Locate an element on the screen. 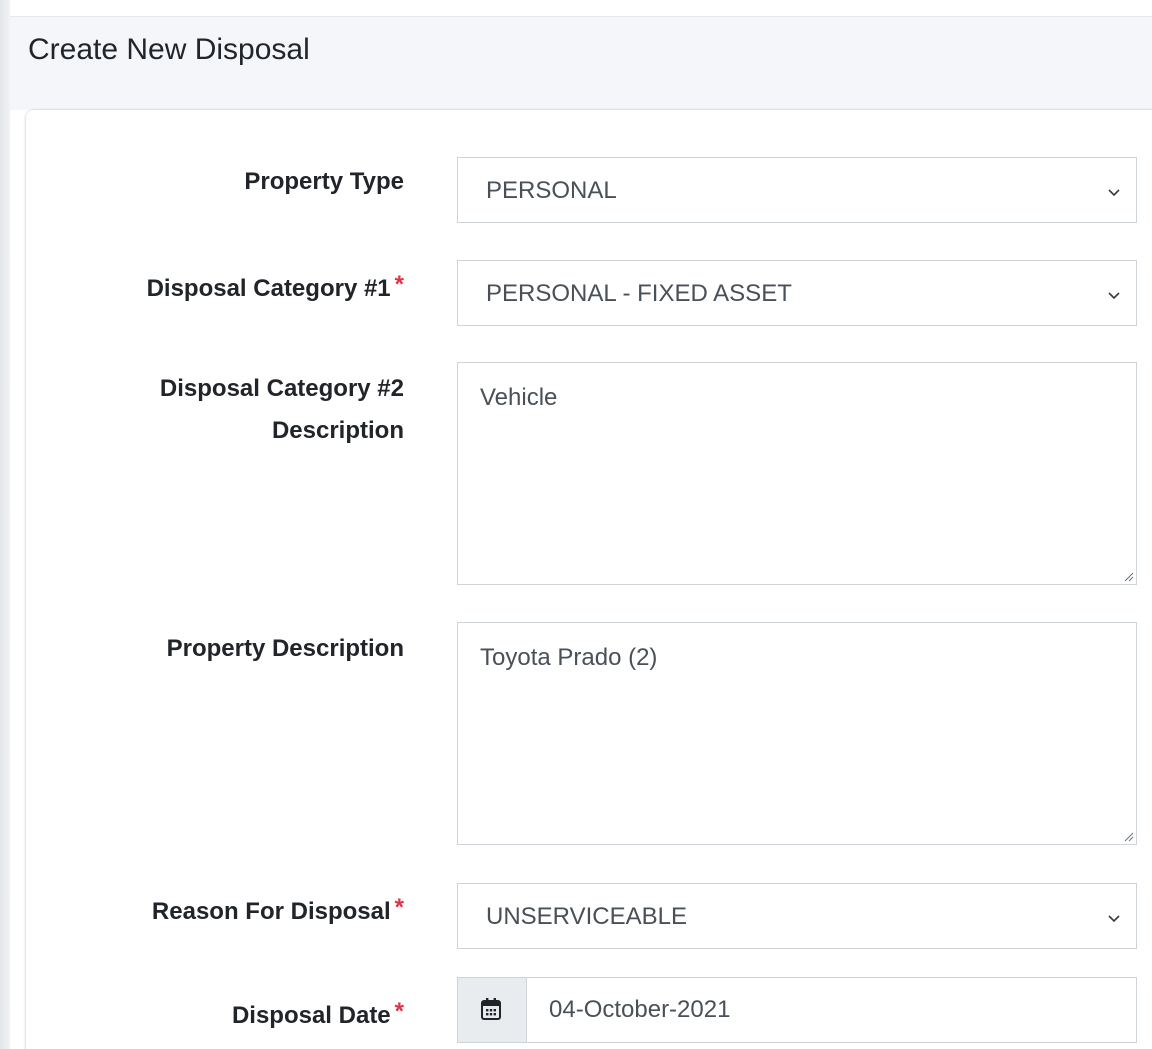 The image size is (1152, 1049). disposal-category-2-textarea: Vehicle is located at coordinates (797, 473).